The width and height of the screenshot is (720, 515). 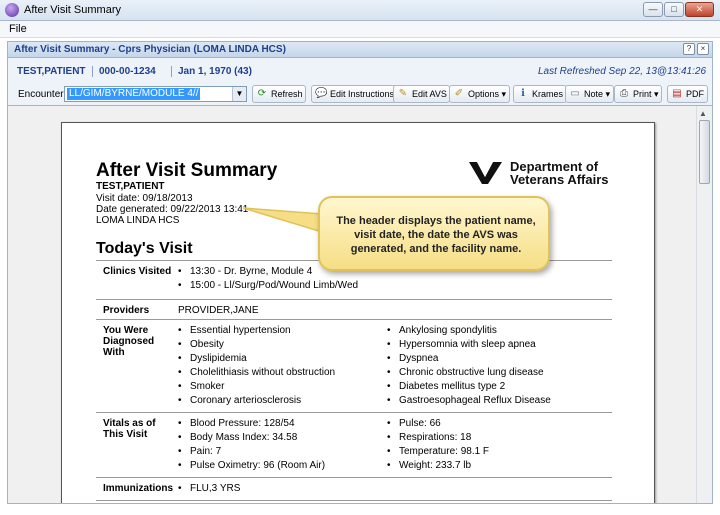 I want to click on patient-dob: Jan 1, 1970 (43), so click(x=215, y=71).